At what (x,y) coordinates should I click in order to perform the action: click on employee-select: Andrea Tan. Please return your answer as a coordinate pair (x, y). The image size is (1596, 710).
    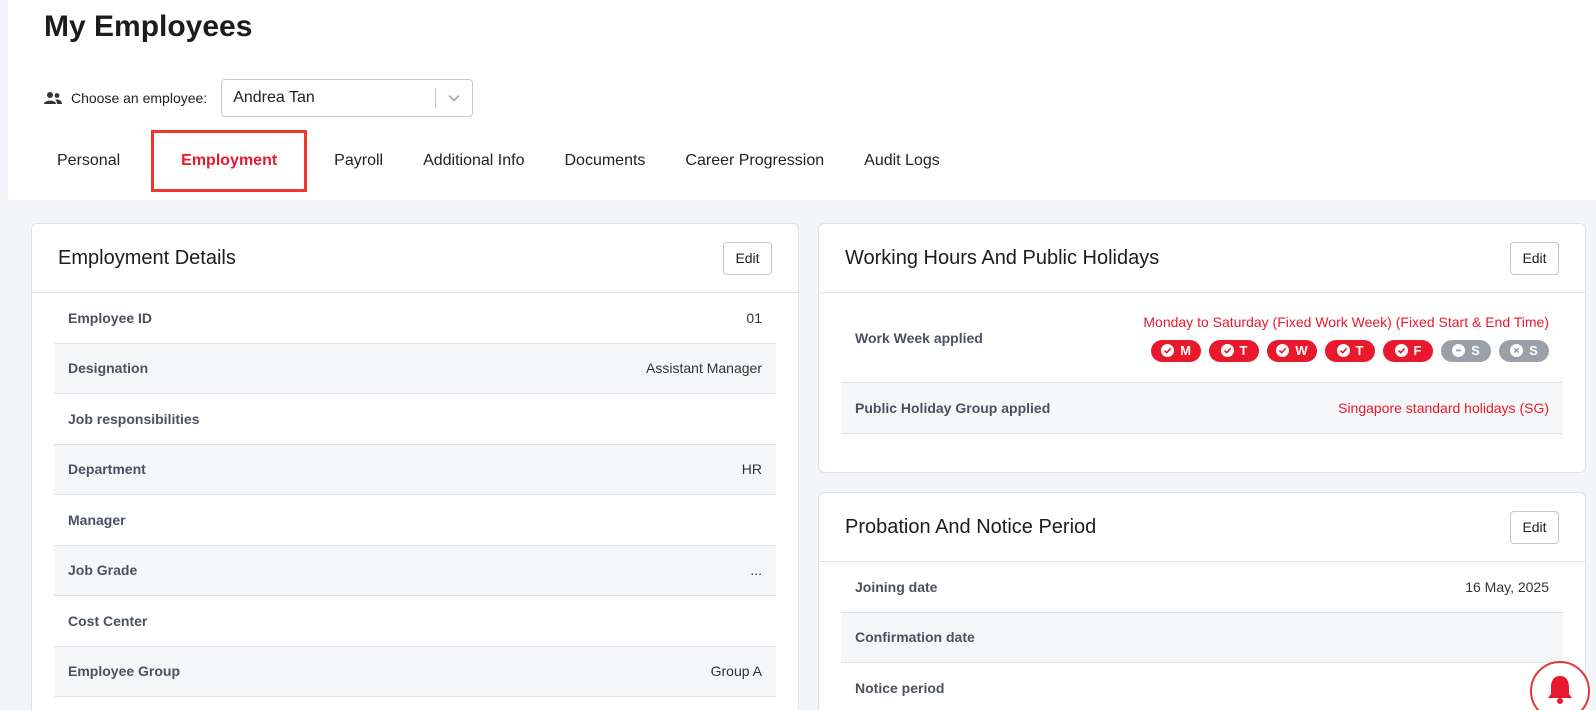
    Looking at the image, I should click on (347, 98).